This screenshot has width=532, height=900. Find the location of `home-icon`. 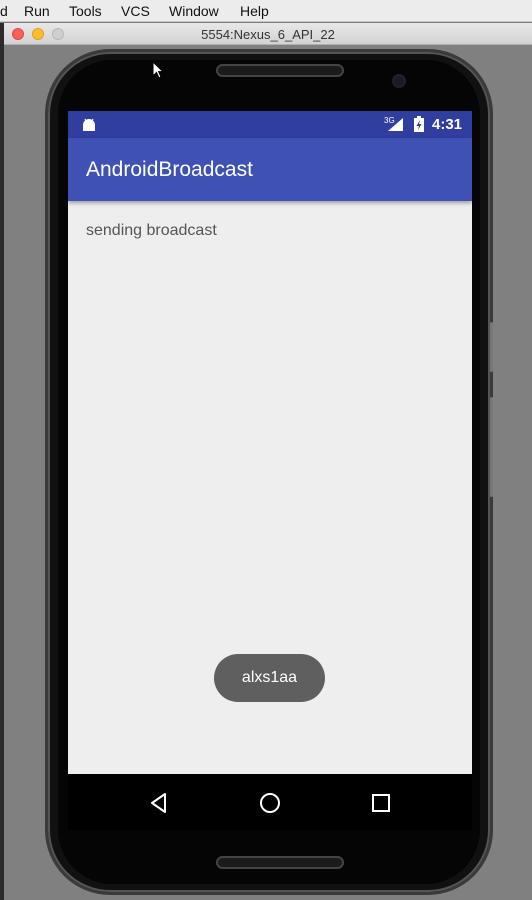

home-icon is located at coordinates (270, 803).